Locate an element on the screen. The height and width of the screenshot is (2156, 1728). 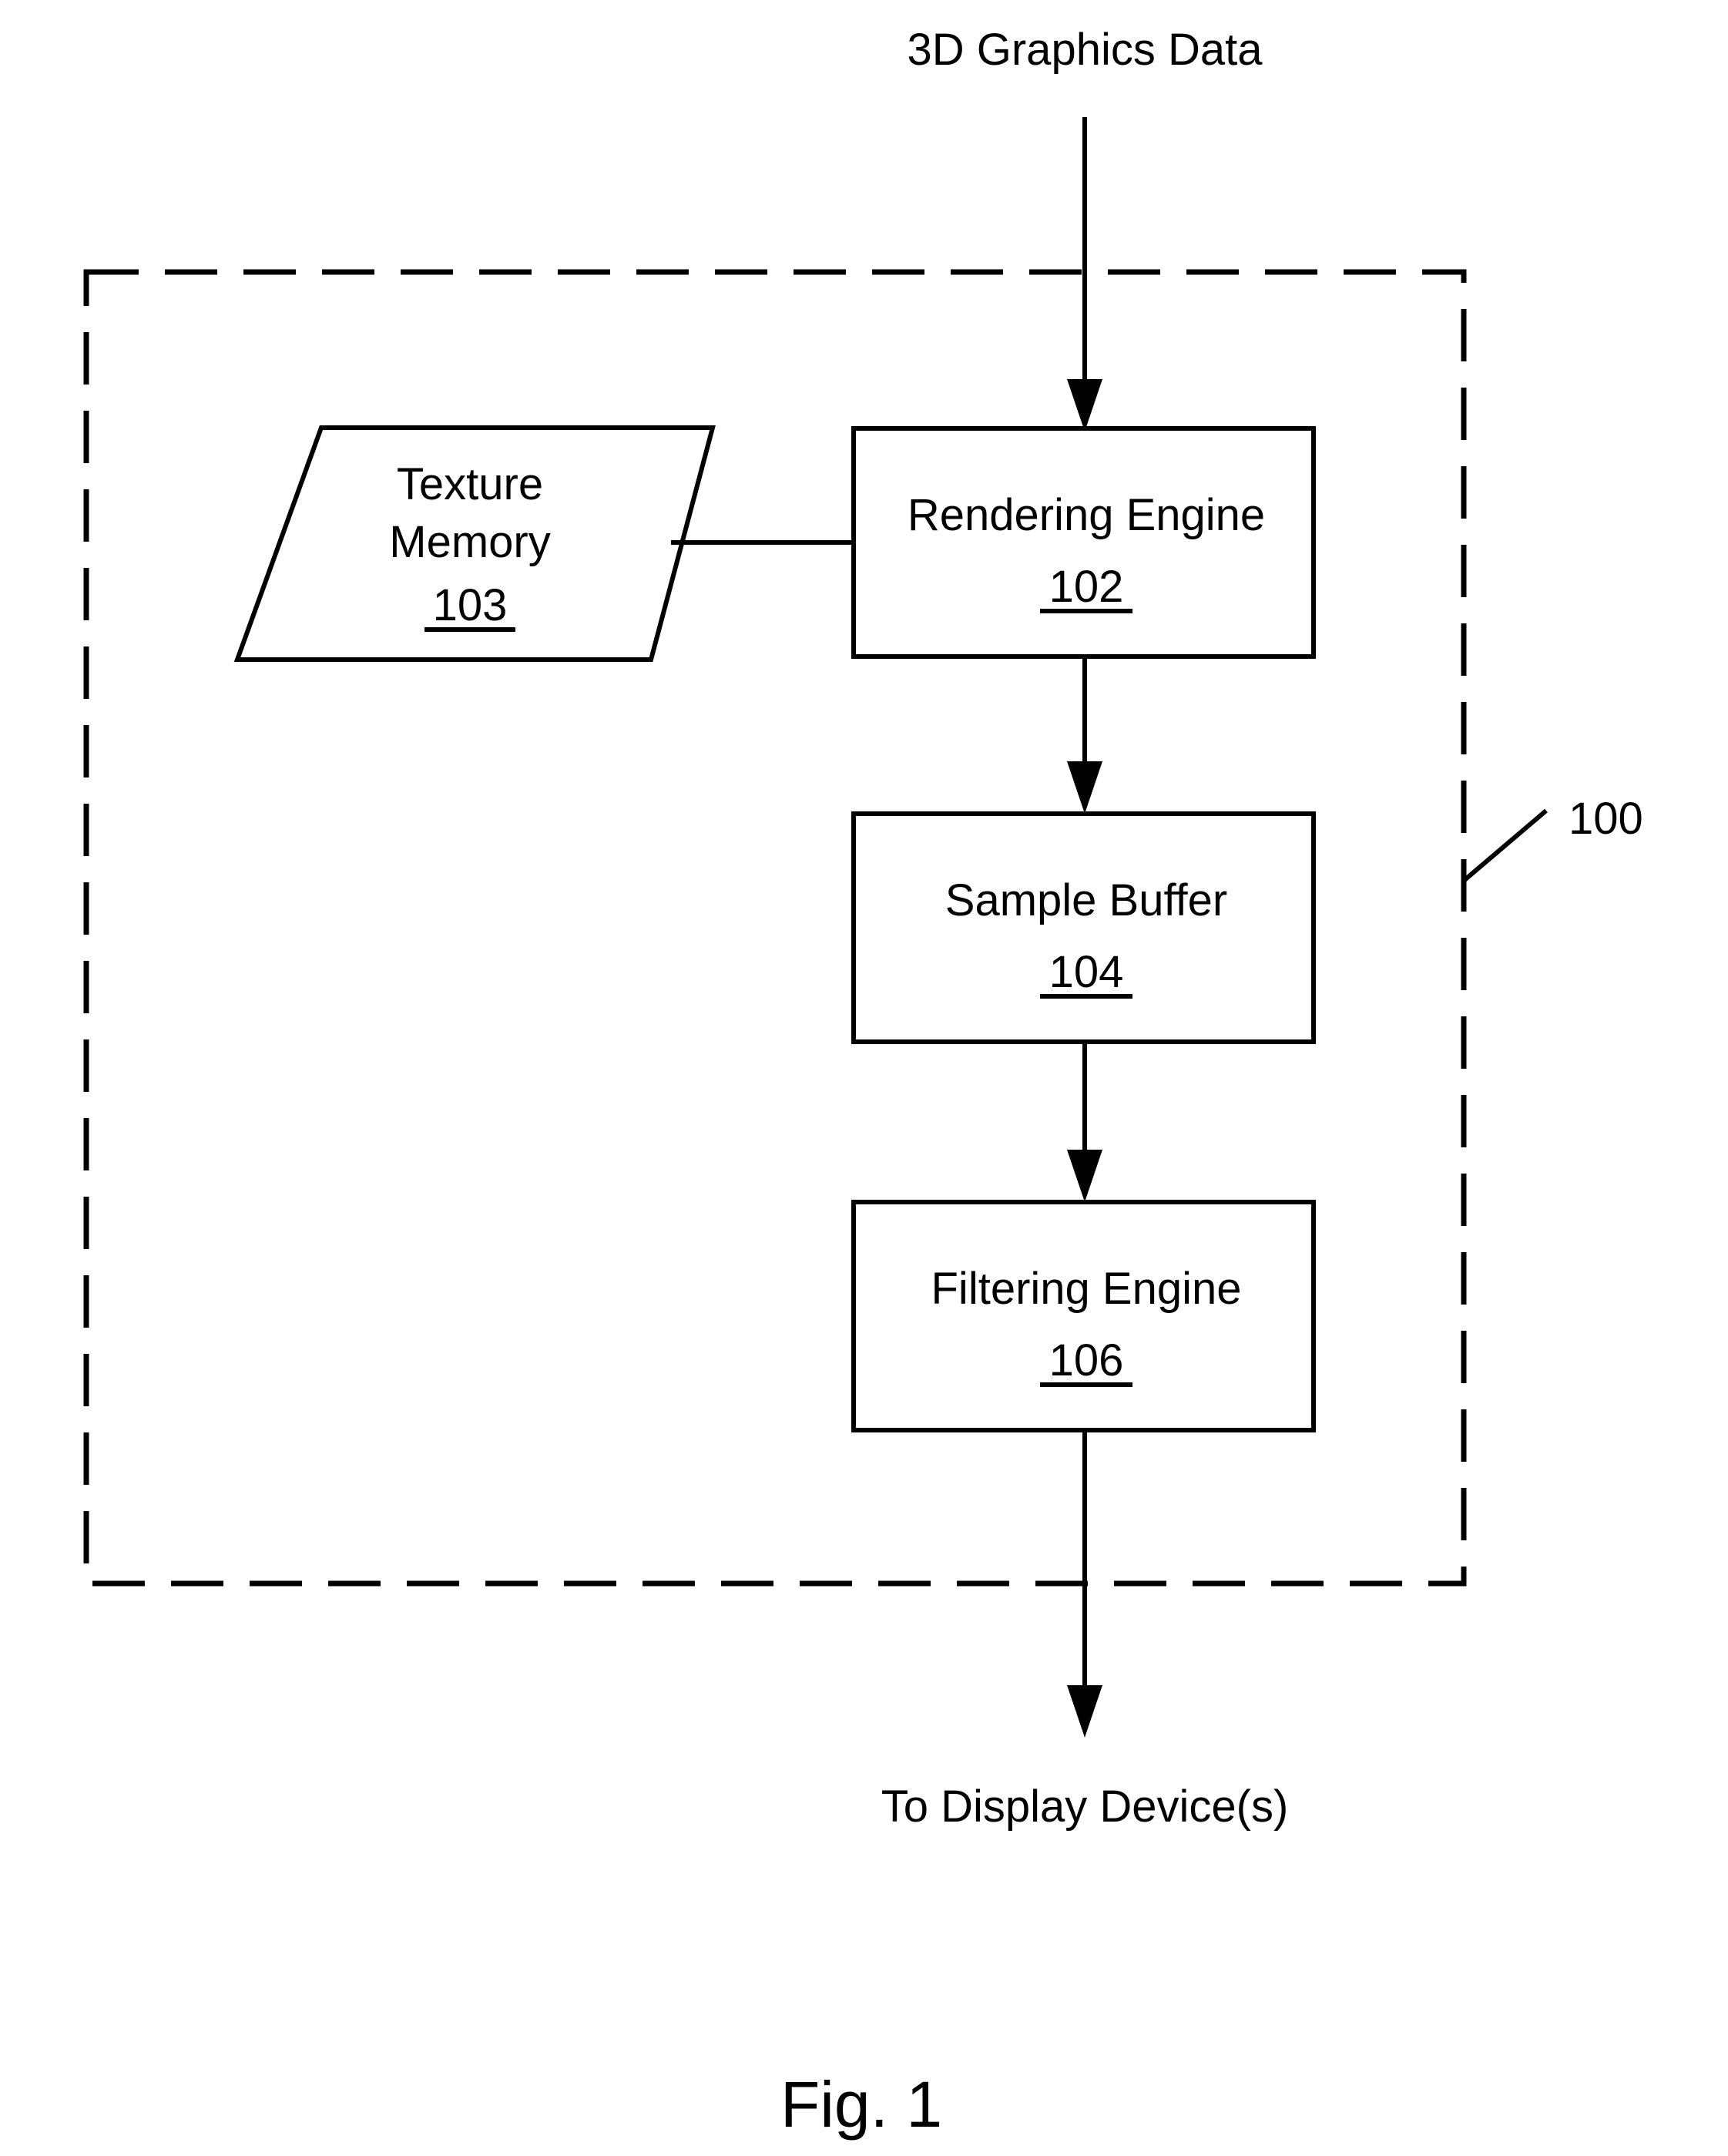
rendering-to-sample-arrow-head is located at coordinates (1084, 787).